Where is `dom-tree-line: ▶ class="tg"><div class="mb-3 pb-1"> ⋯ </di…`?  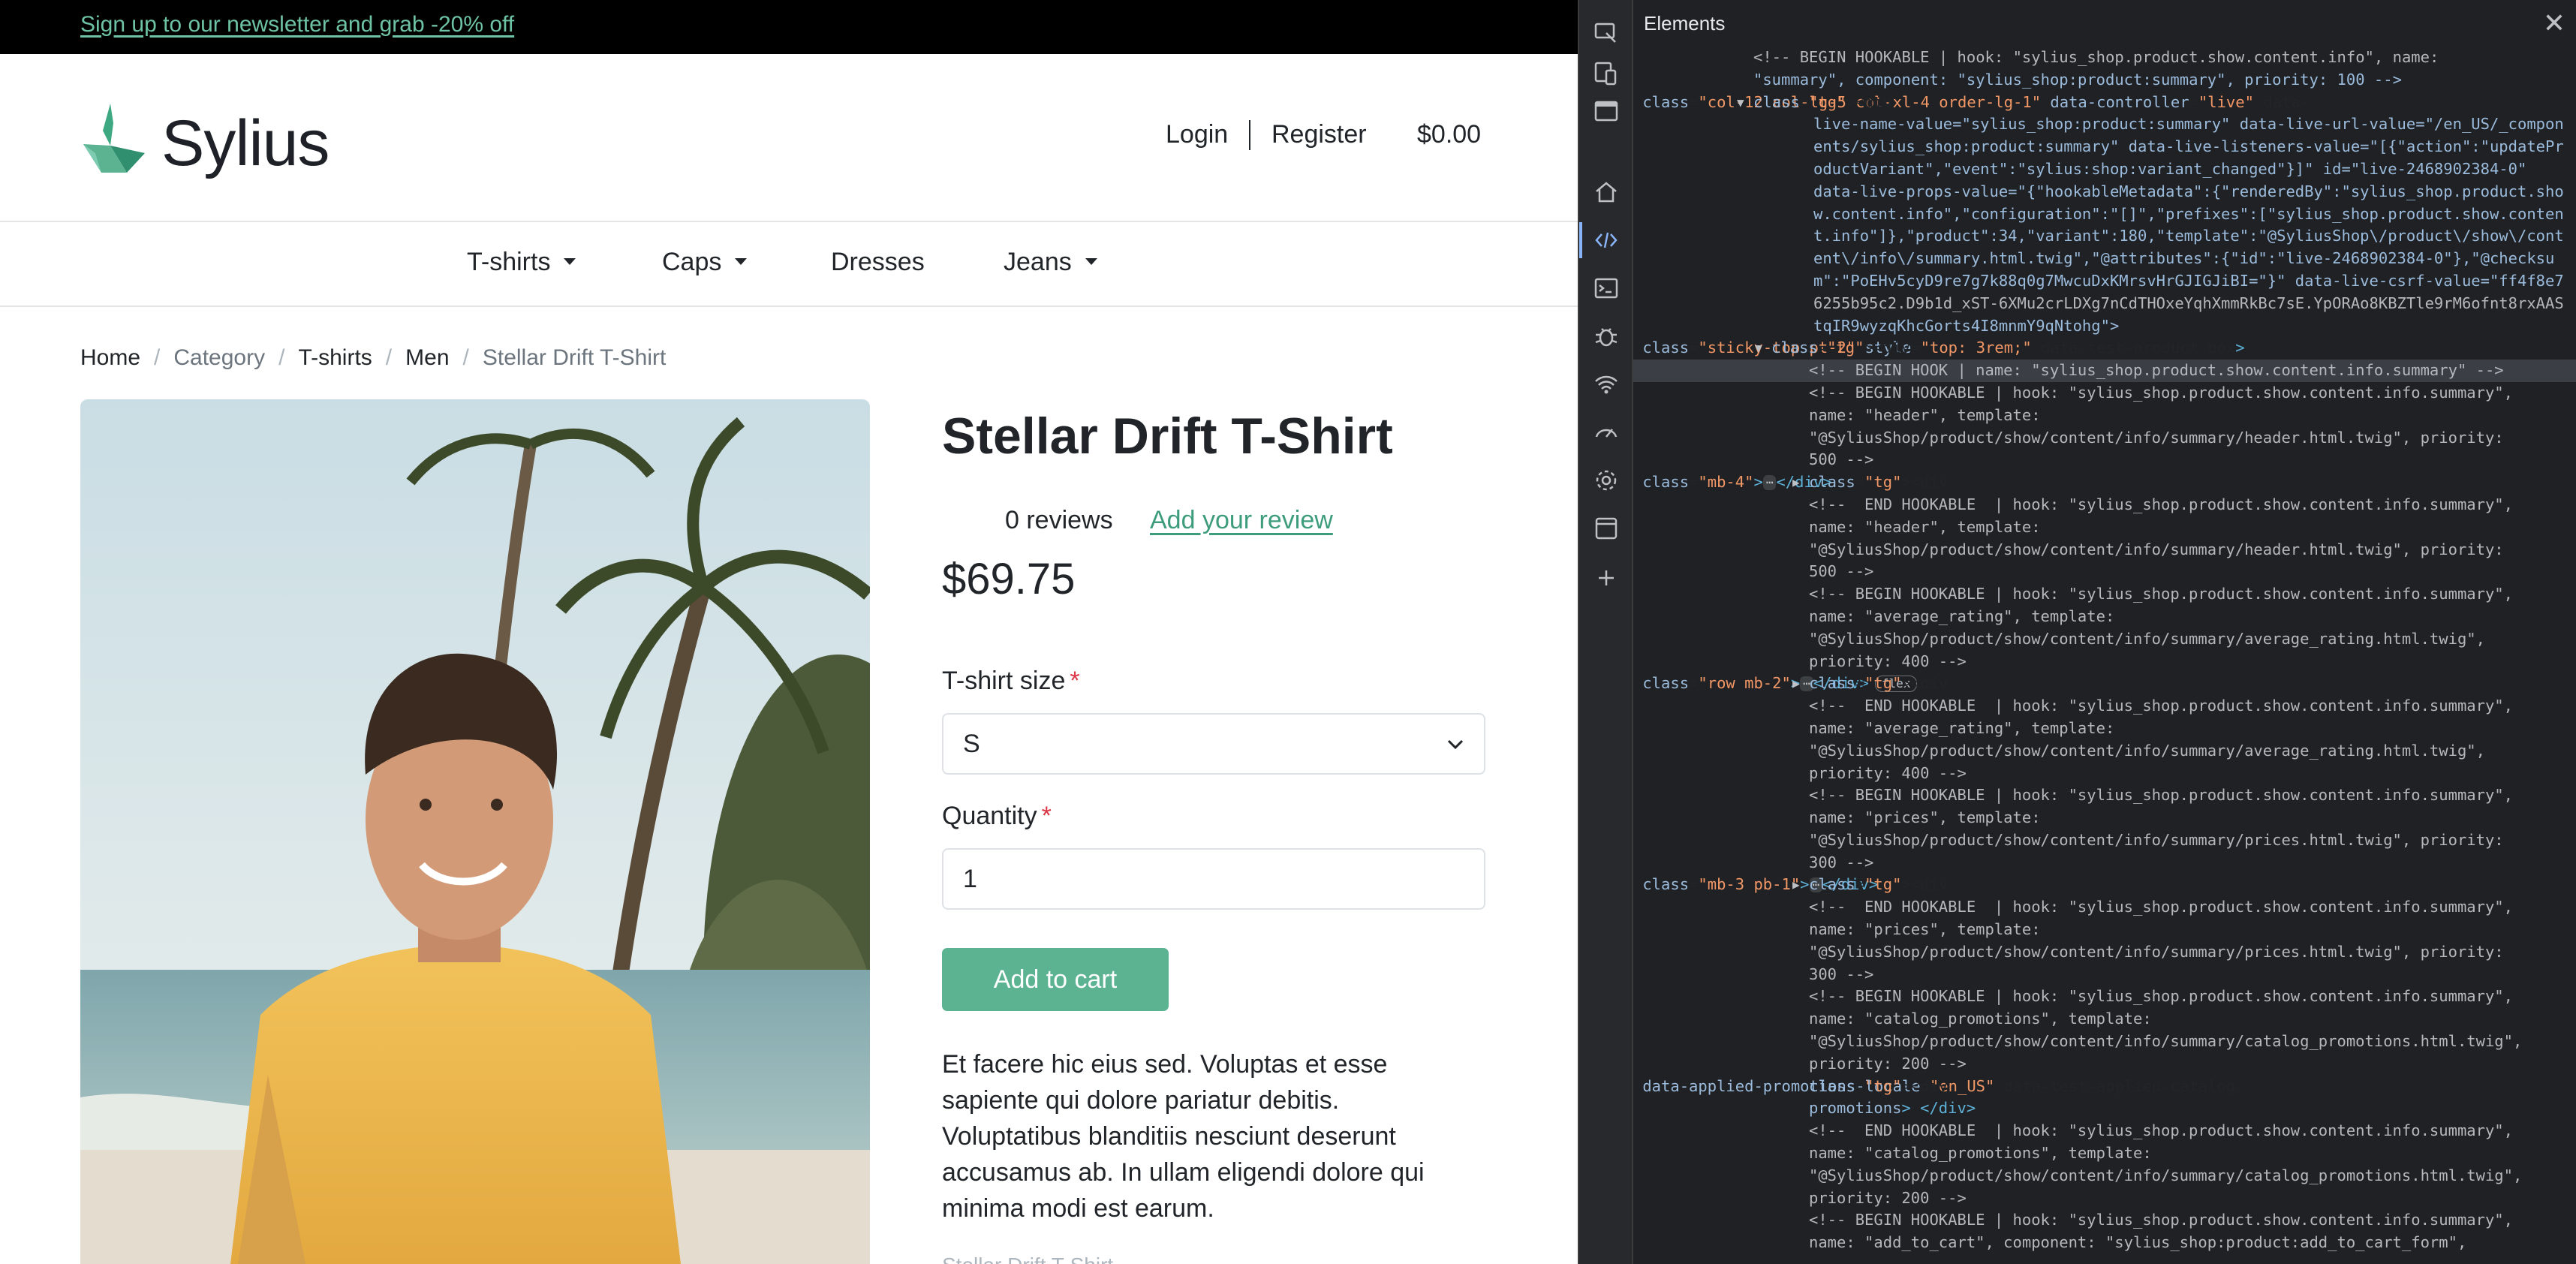 dom-tree-line: ▶ class="tg"><div class="mb-3 pb-1"> ⋯ </di… is located at coordinates (2104, 885).